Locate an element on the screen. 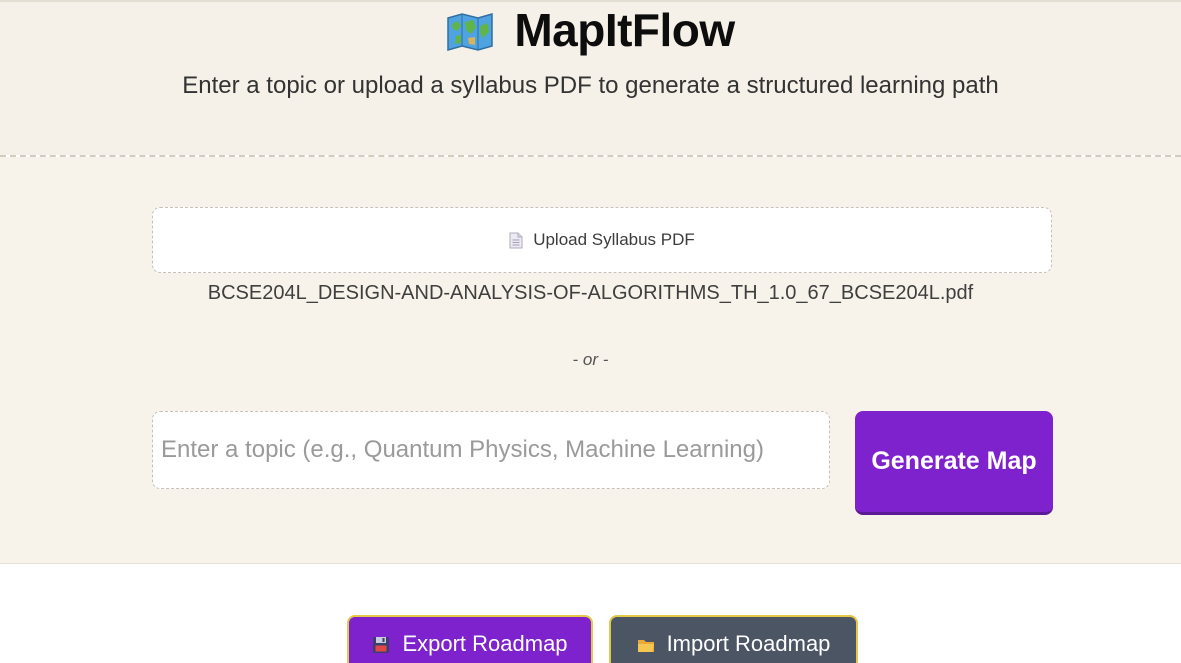 This screenshot has height=663, width=1181. app-title: MapItFlow is located at coordinates (624, 30).